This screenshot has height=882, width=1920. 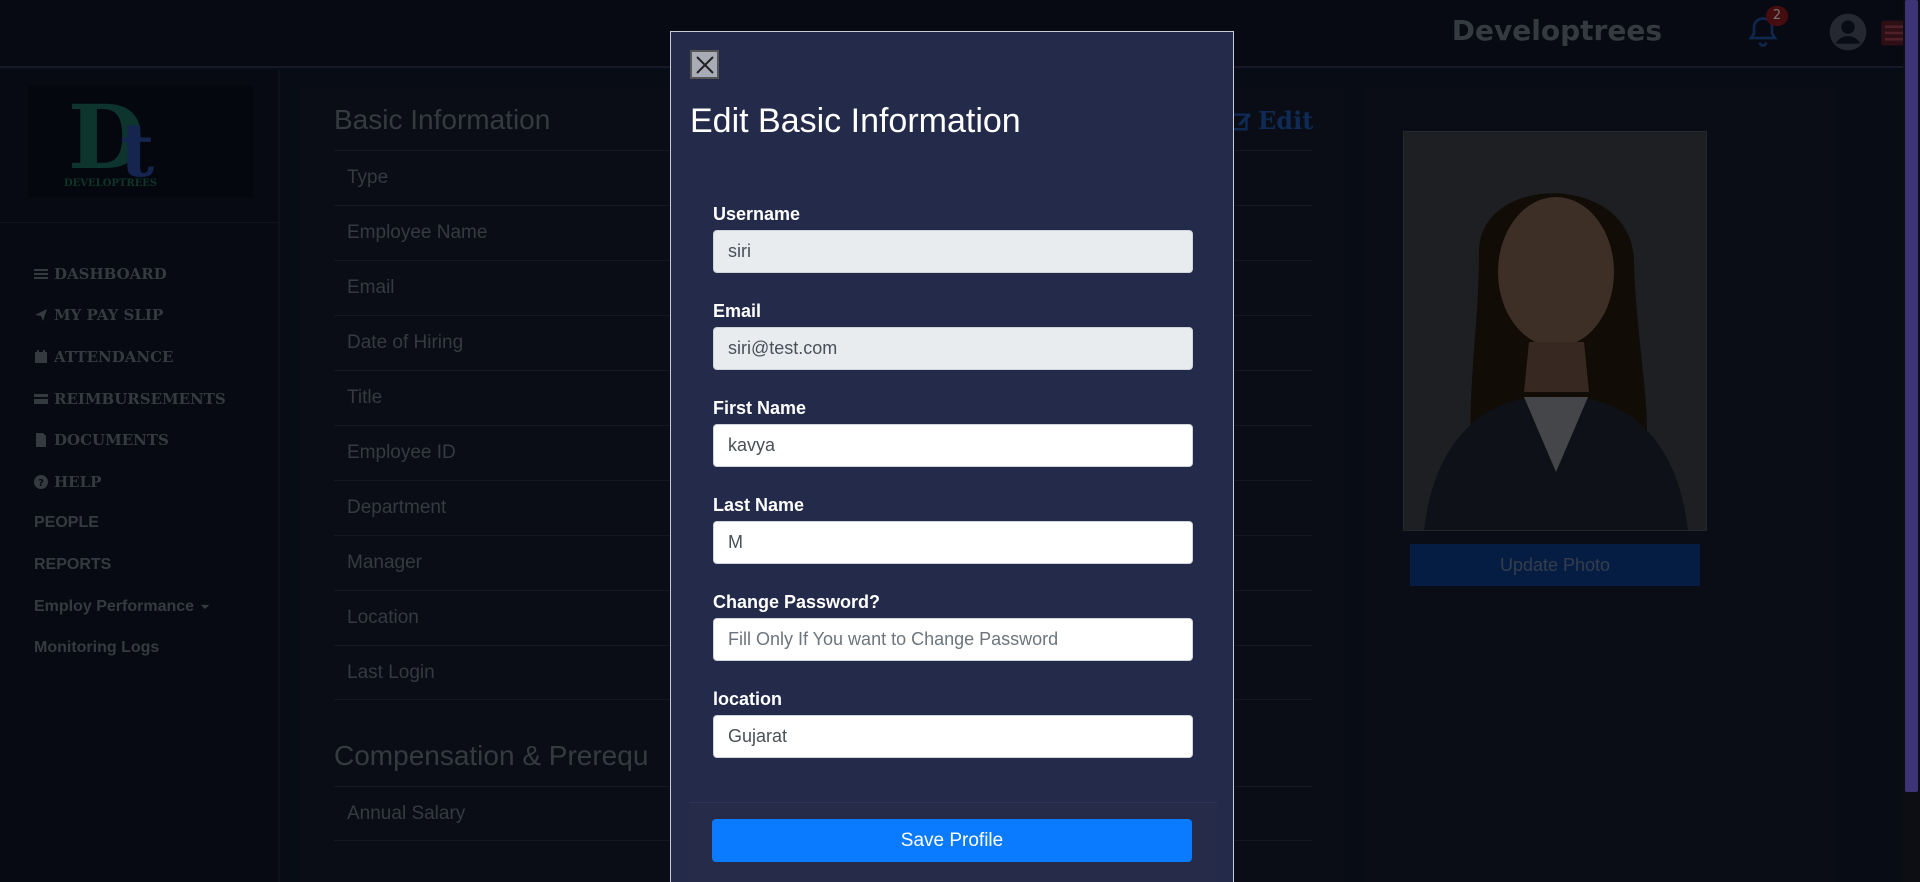 What do you see at coordinates (953, 251) in the screenshot?
I see `username-field` at bounding box center [953, 251].